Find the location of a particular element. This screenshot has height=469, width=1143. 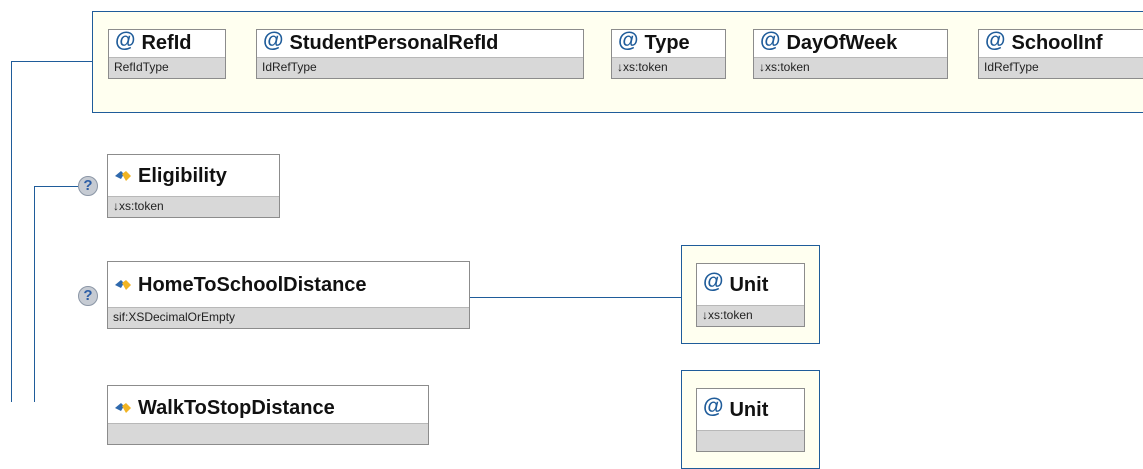

attribute-refid: @ RefId RefIdType is located at coordinates (167, 54).